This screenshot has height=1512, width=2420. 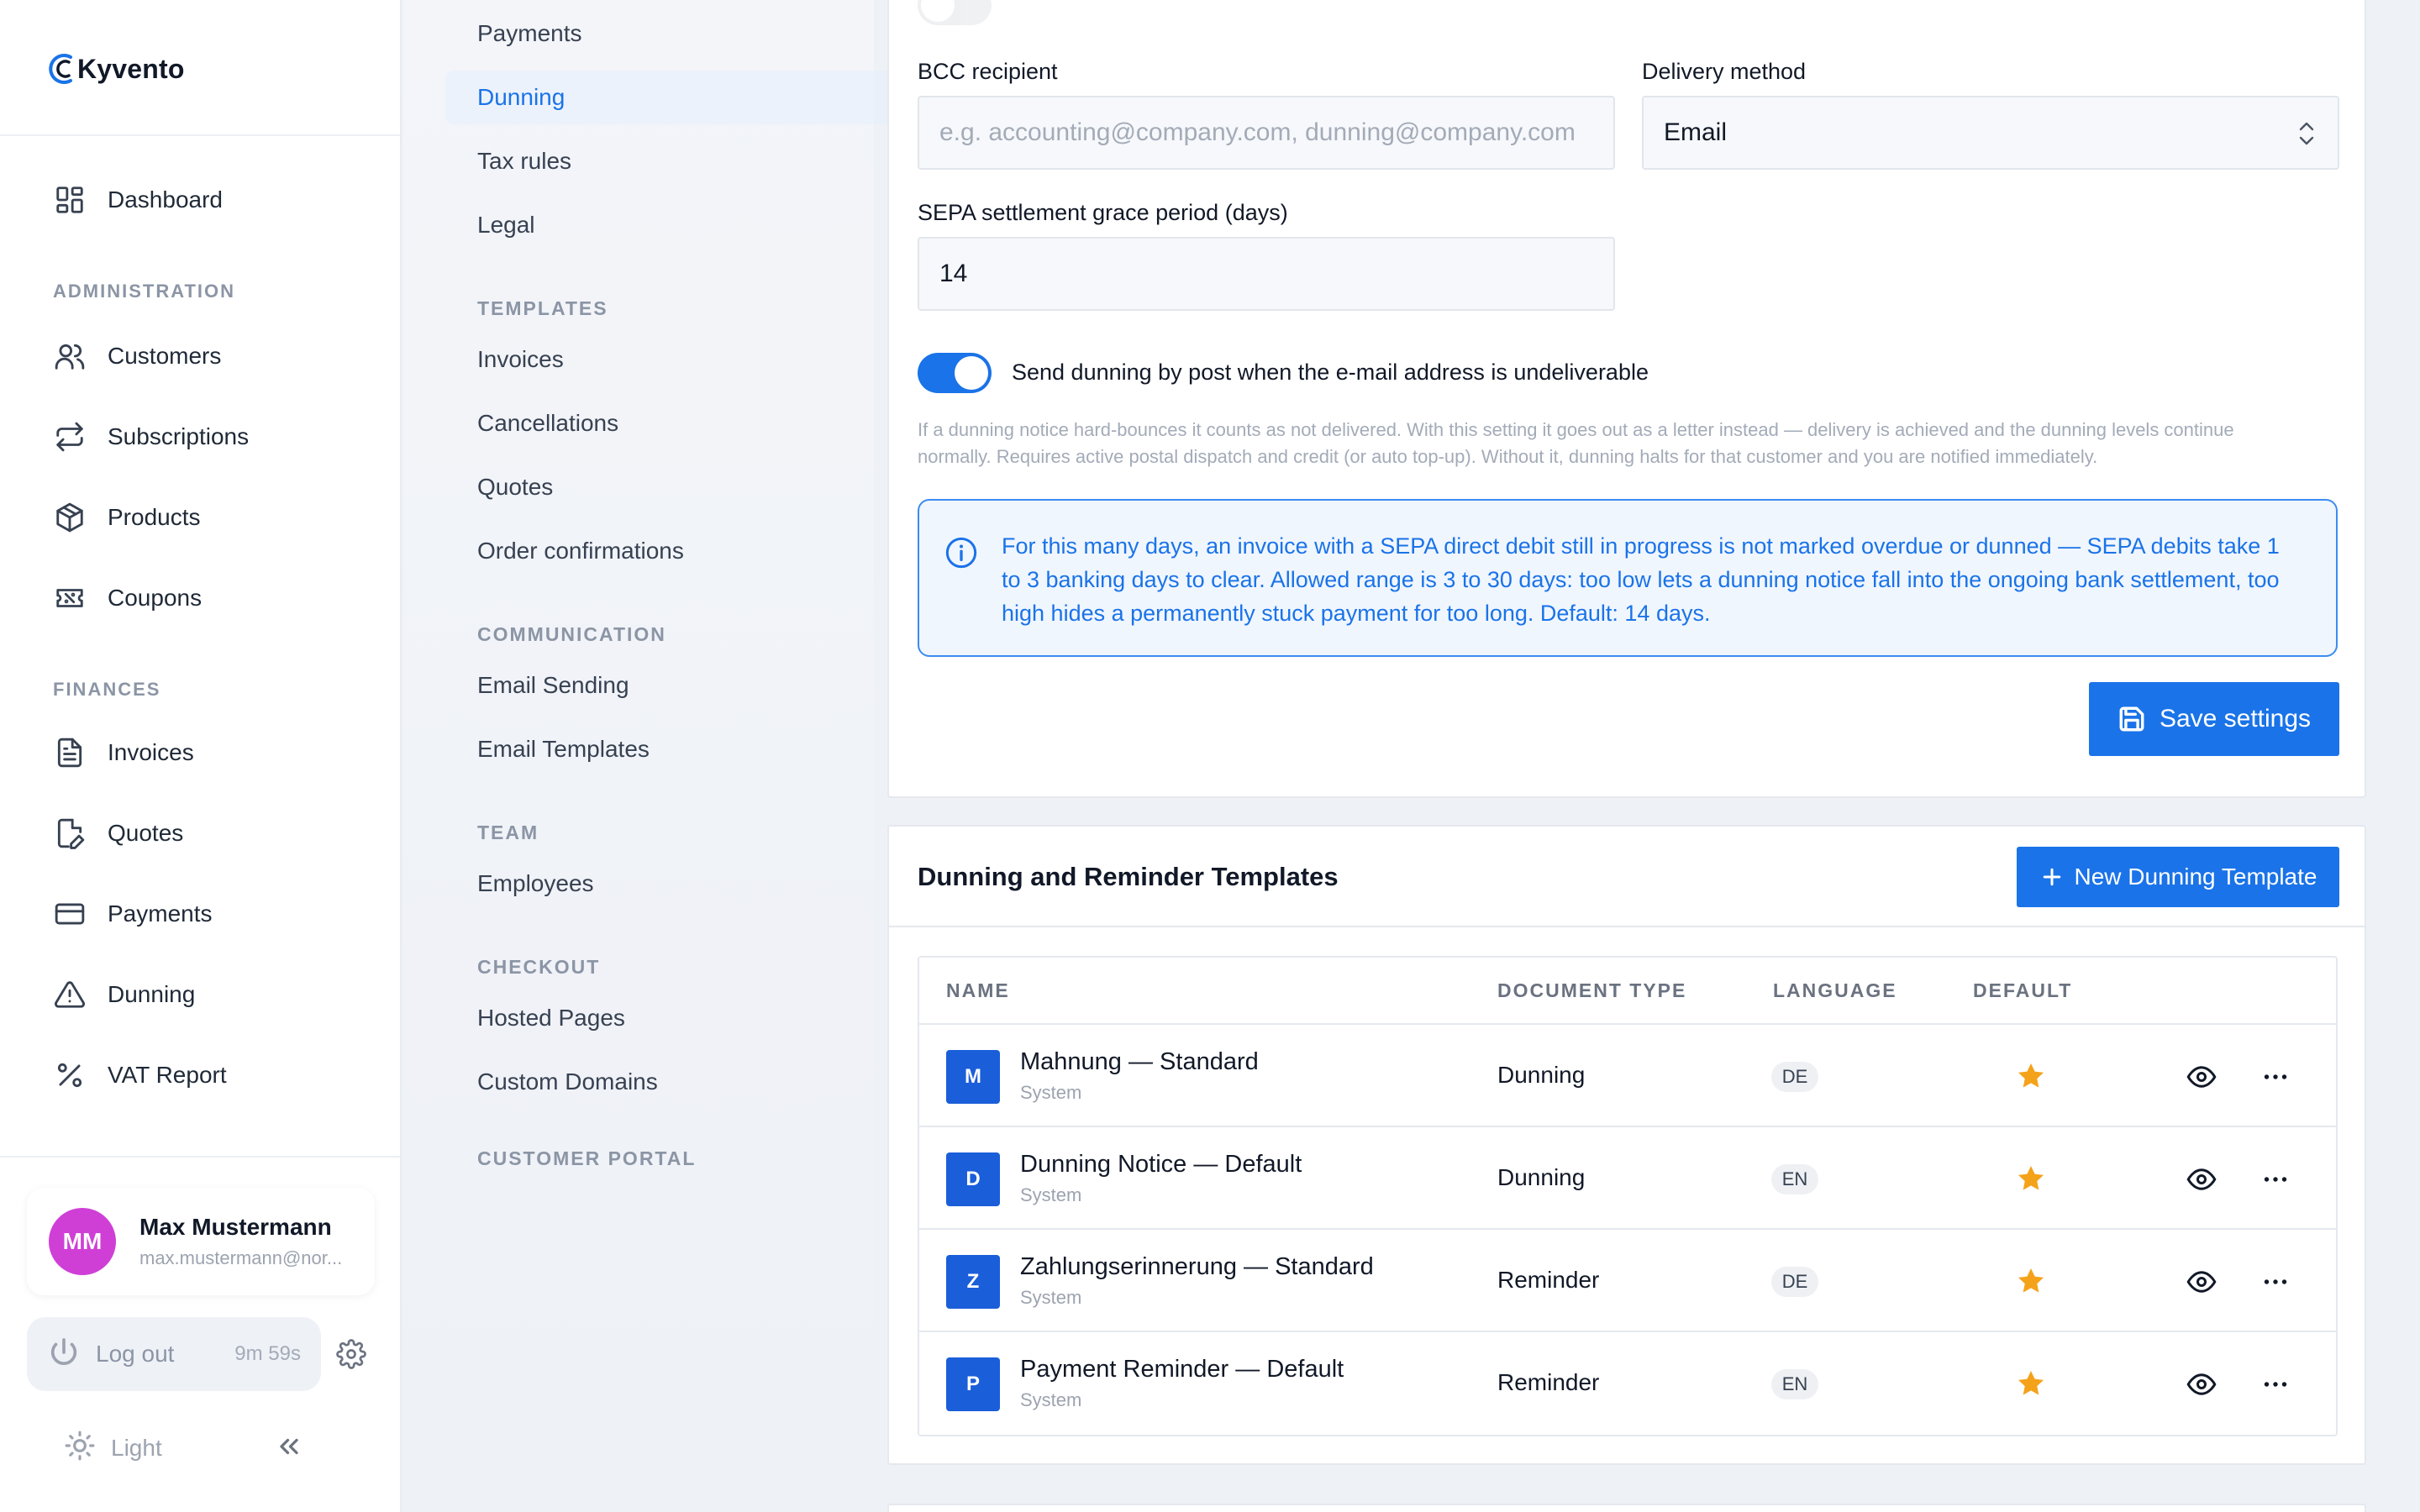 What do you see at coordinates (955, 12) in the screenshot?
I see `partial-toggle` at bounding box center [955, 12].